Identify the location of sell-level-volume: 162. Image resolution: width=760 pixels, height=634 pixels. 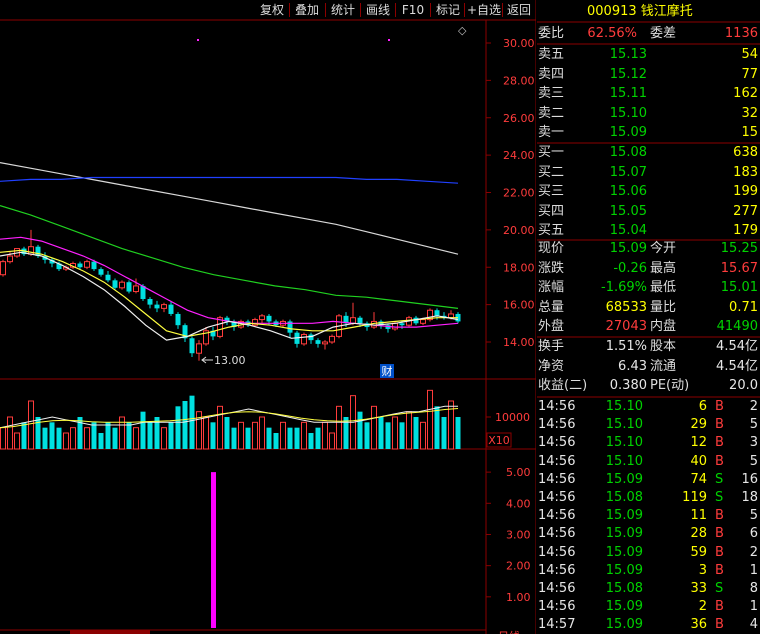
(745, 93).